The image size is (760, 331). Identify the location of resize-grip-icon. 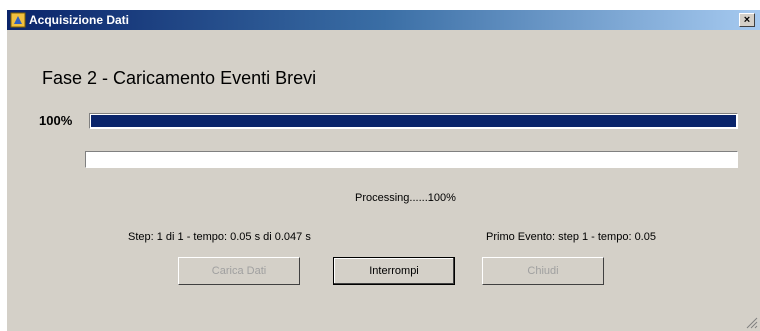
(752, 323).